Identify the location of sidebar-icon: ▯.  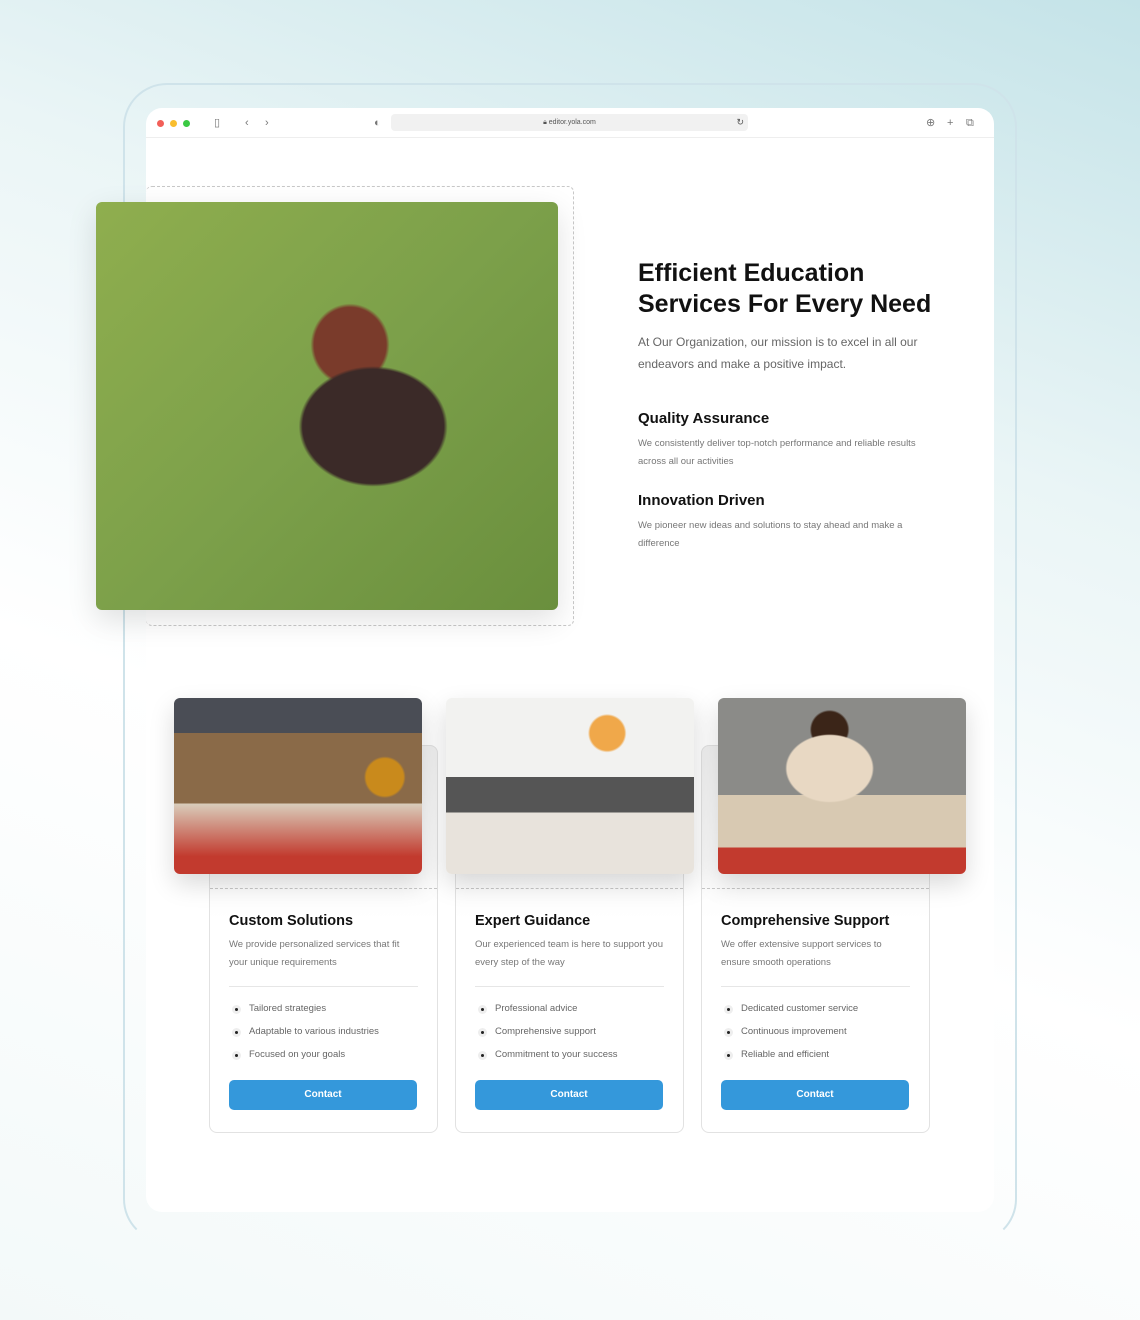
(217, 123).